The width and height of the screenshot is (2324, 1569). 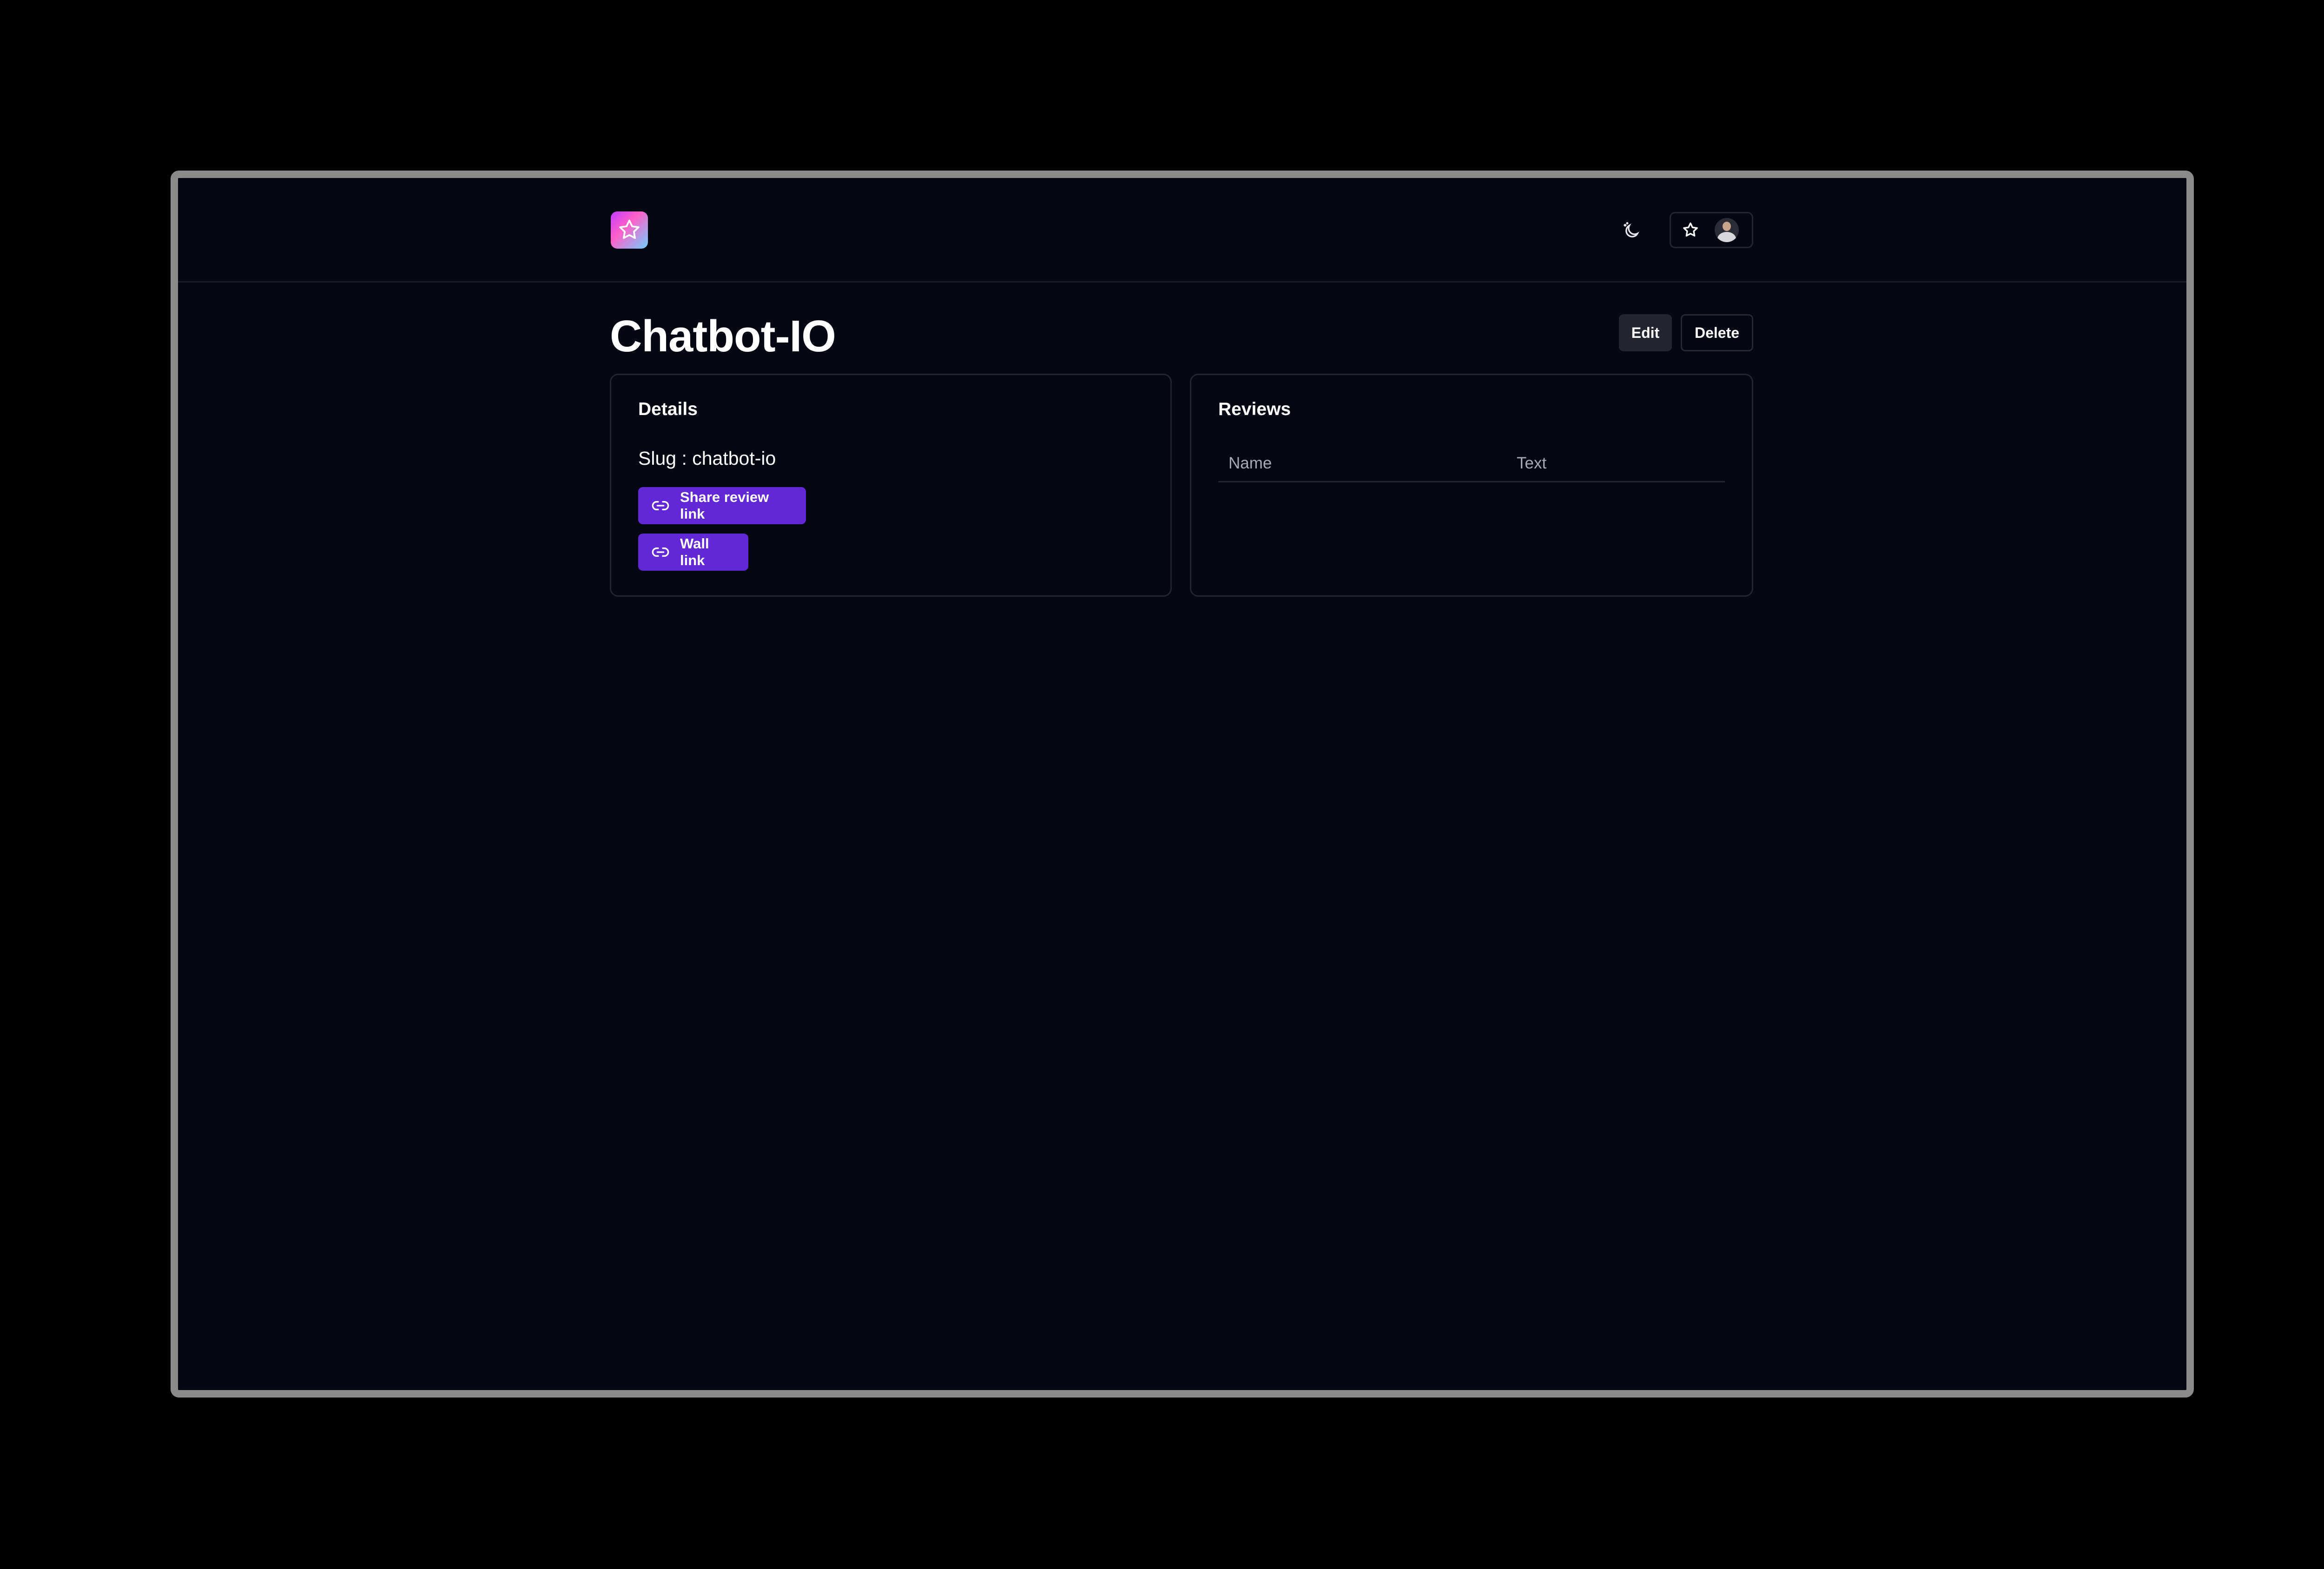 What do you see at coordinates (1471, 485) in the screenshot?
I see `reviews-card: Reviews Name Text` at bounding box center [1471, 485].